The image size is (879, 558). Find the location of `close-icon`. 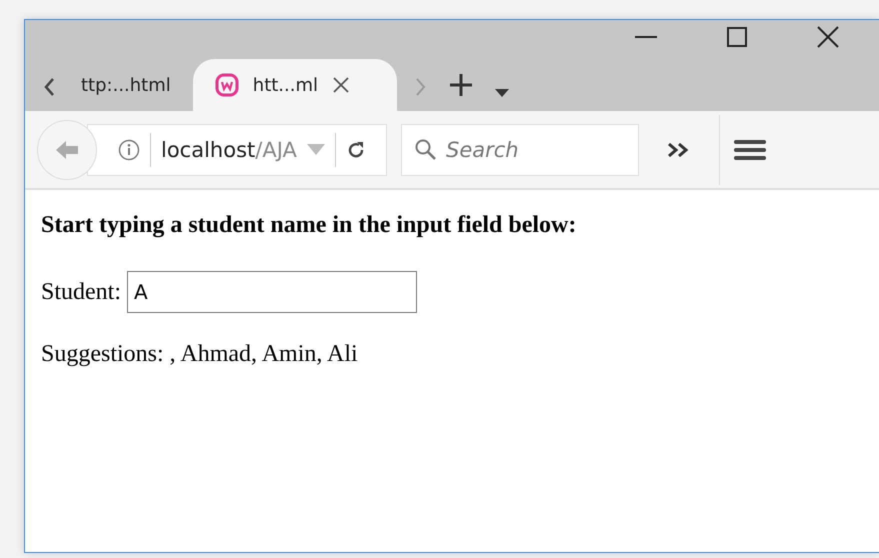

close-icon is located at coordinates (828, 37).